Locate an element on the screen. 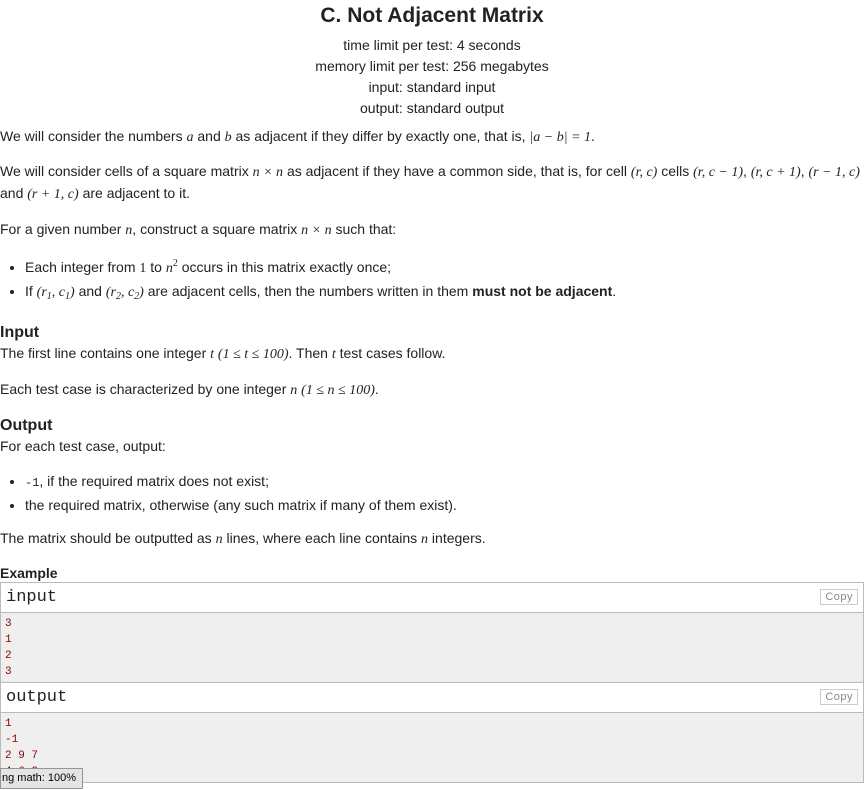  time-limit: time limit per test: 4 seconds is located at coordinates (432, 45).